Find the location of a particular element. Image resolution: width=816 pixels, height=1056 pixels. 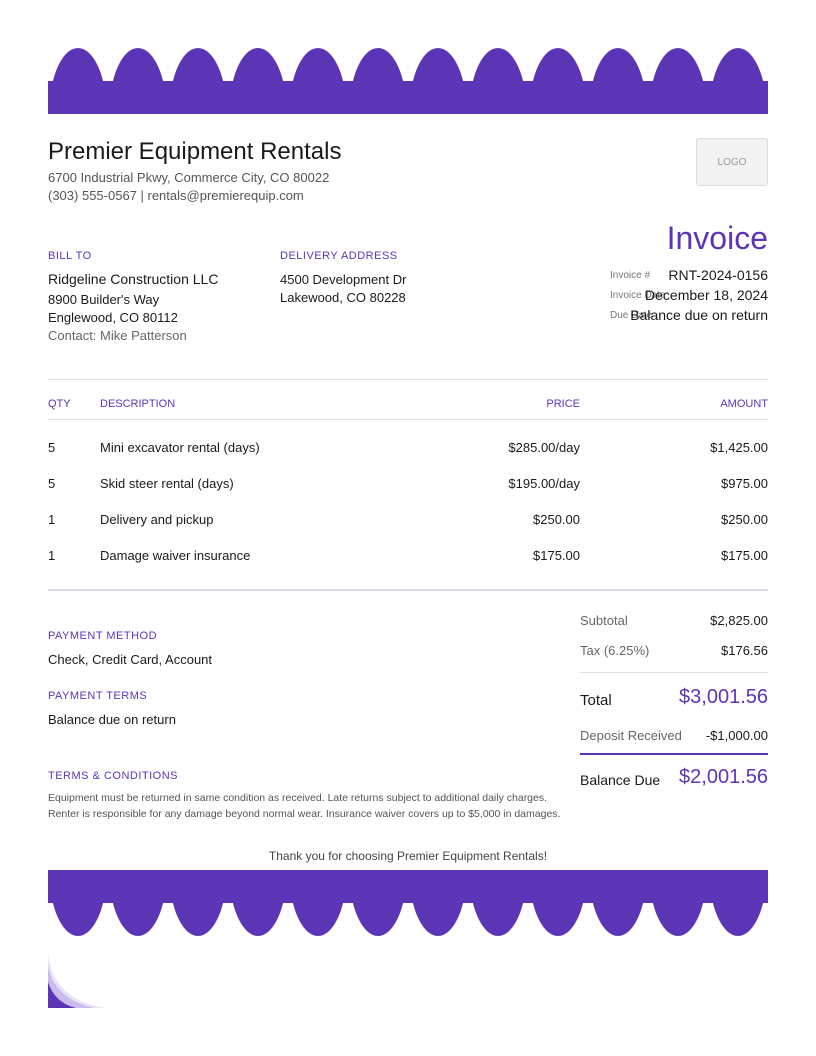

payment-method-label: PAYMENT METHOD is located at coordinates (103, 636).